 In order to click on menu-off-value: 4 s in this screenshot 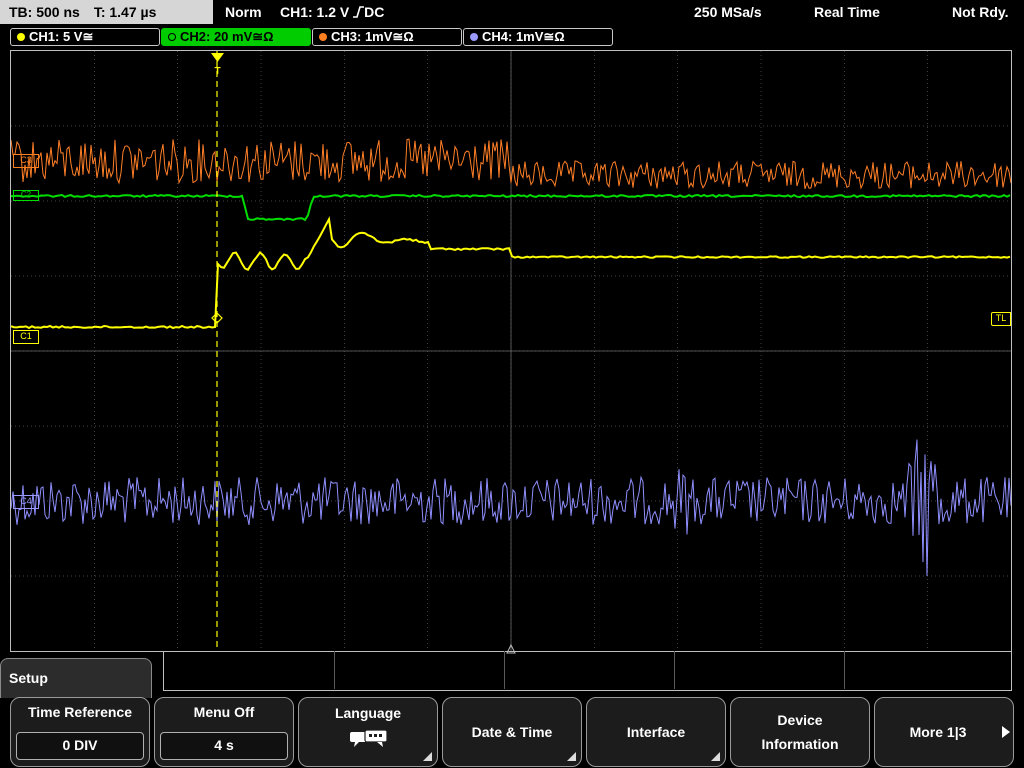, I will do `click(224, 746)`.